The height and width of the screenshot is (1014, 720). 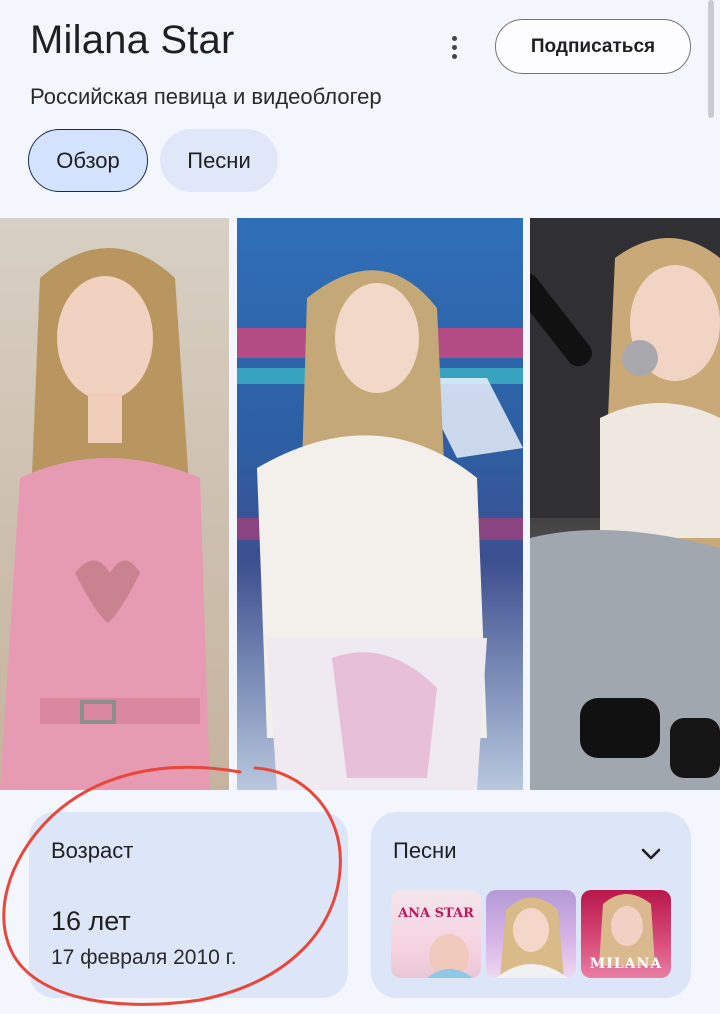 What do you see at coordinates (651, 854) in the screenshot?
I see `chevron-down-icon` at bounding box center [651, 854].